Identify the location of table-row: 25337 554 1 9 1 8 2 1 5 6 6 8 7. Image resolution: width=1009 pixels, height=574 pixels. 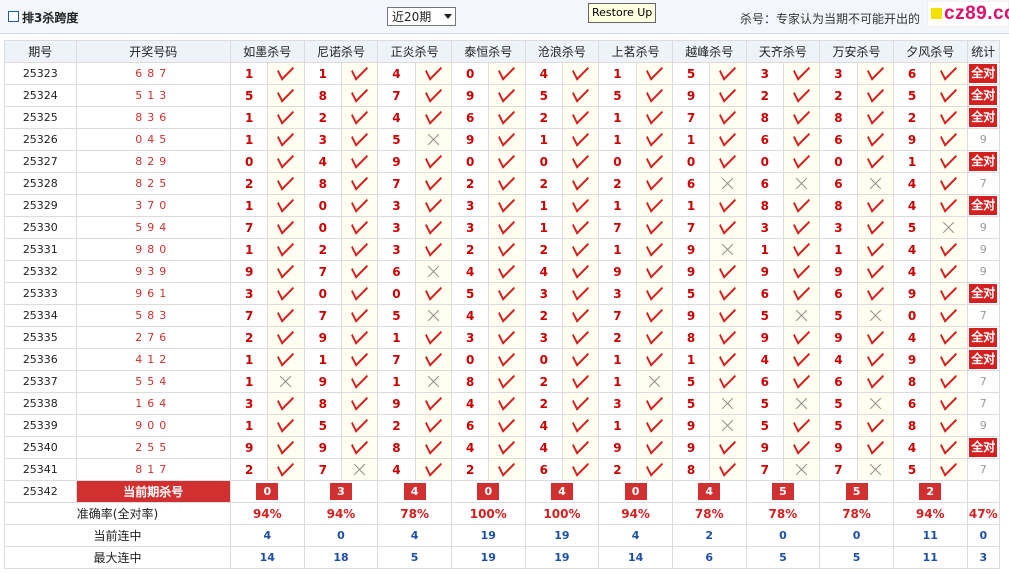
(502, 381).